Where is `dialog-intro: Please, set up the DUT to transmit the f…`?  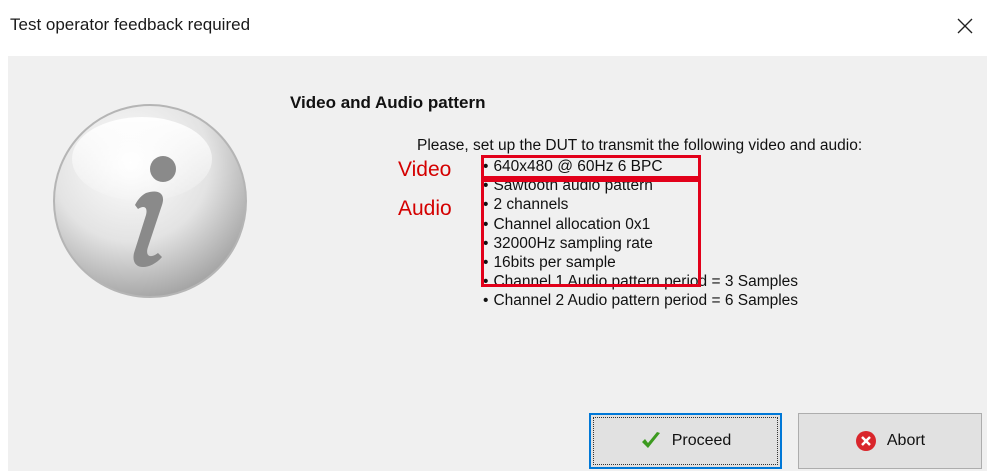
dialog-intro: Please, set up the DUT to transmit the f… is located at coordinates (640, 145).